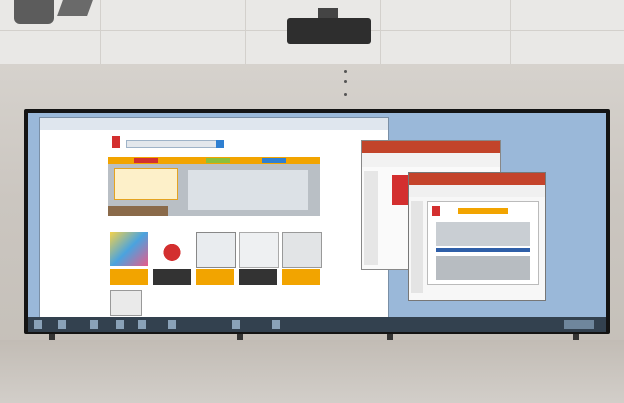 The height and width of the screenshot is (403, 624). I want to click on search-icon, so click(220, 144).